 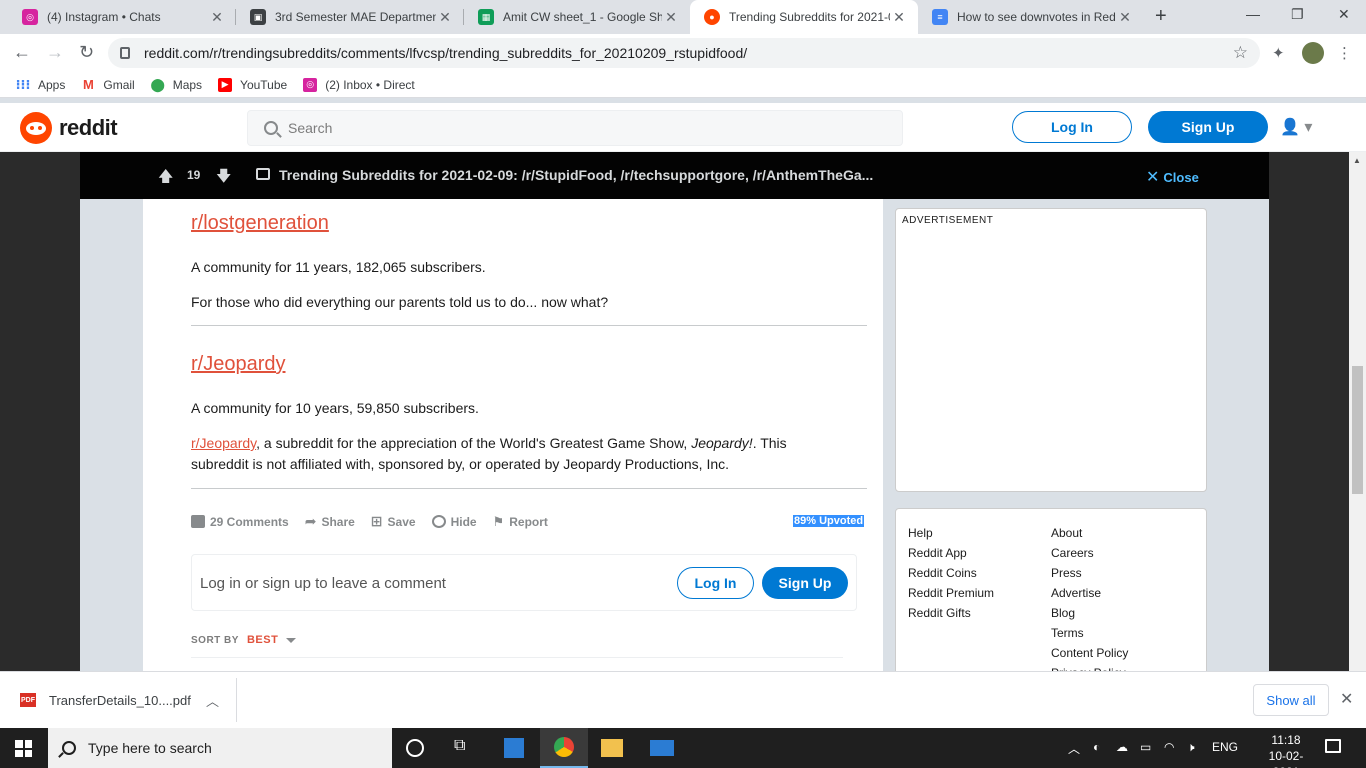 I want to click on bookmark-apps: ⁝⁝⁝ Apps, so click(x=41, y=84).